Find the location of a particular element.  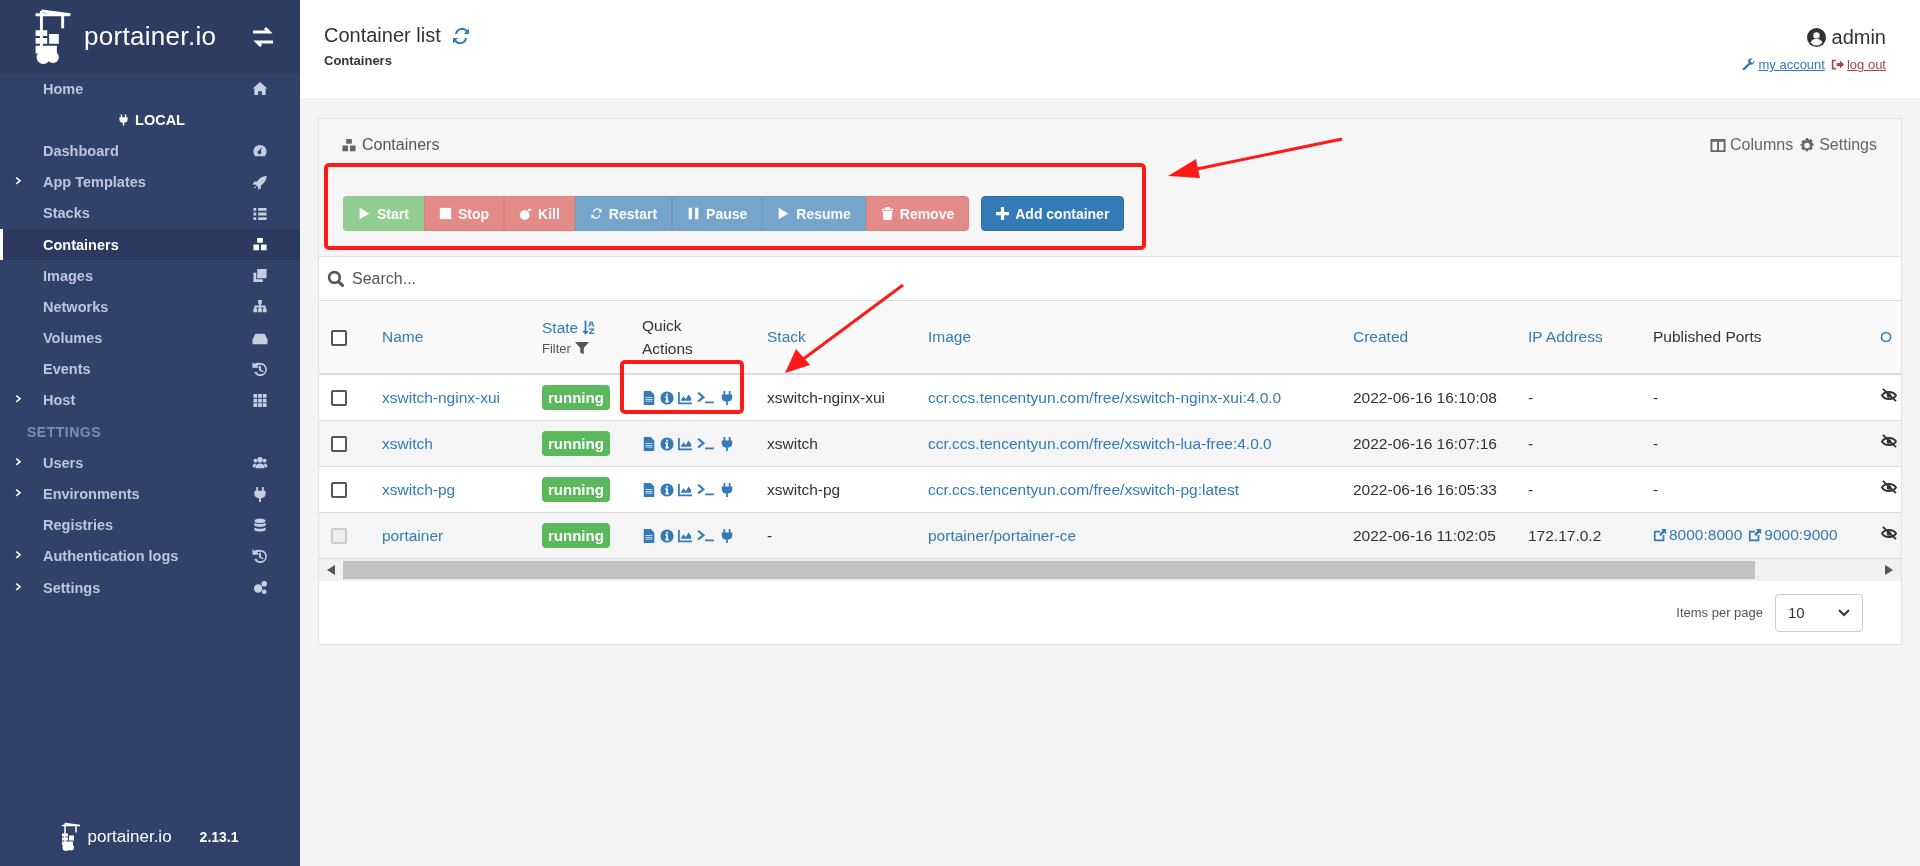

refresh-icon is located at coordinates (460, 35).